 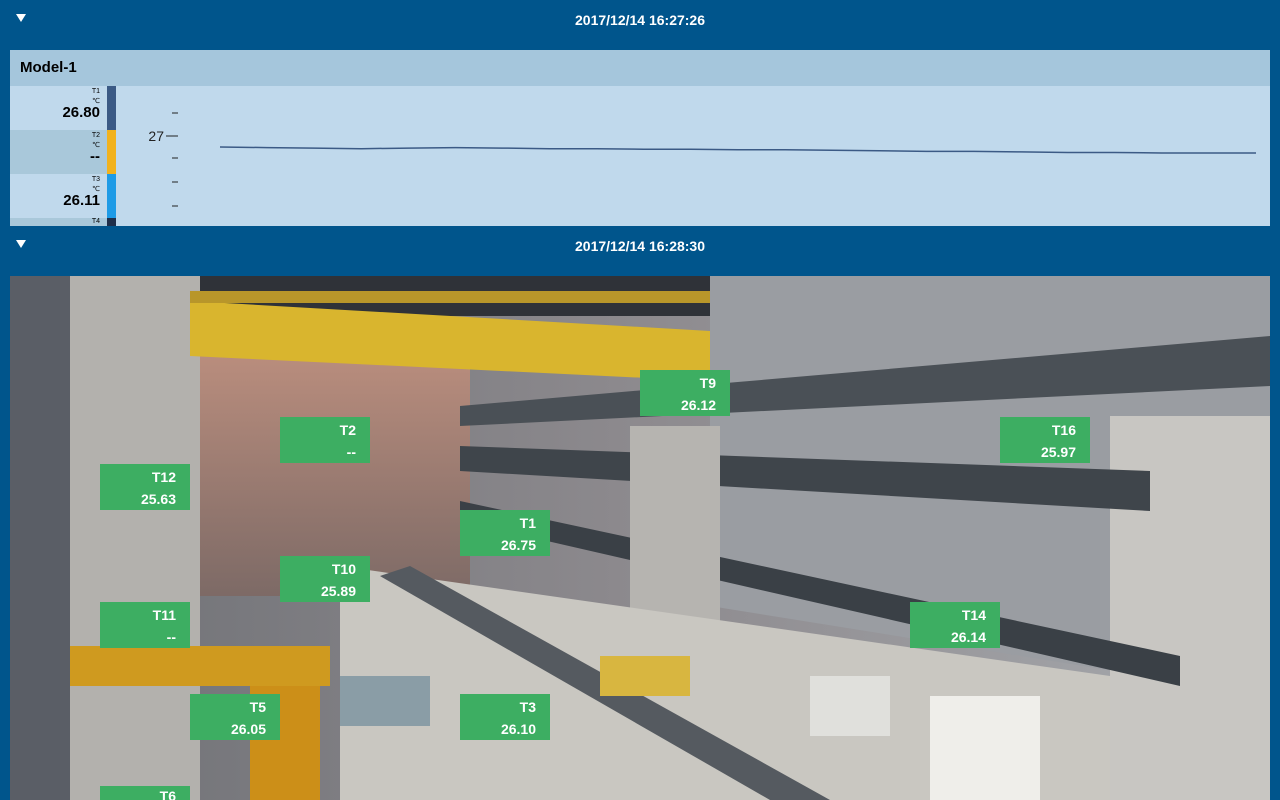 I want to click on sensor-tag-t6: T6, so click(x=145, y=793).